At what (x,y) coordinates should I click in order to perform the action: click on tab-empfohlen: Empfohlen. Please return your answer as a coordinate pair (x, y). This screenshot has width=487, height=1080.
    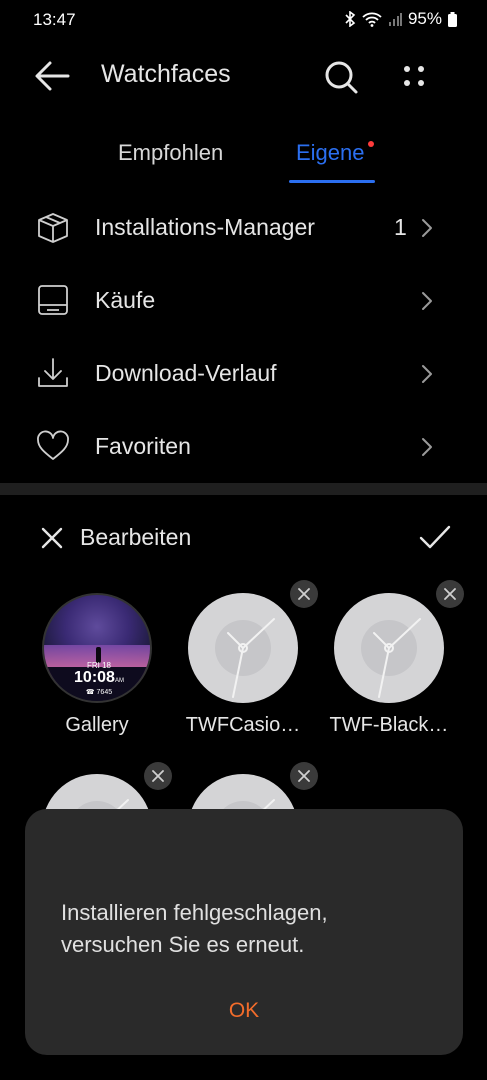
    Looking at the image, I should click on (170, 153).